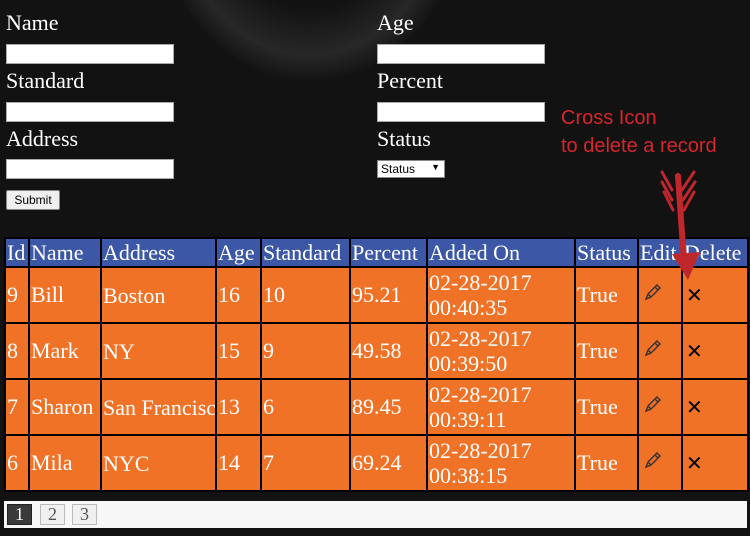 The image size is (750, 536). Describe the element at coordinates (678, 191) in the screenshot. I see `arrow-feather-icon` at that location.